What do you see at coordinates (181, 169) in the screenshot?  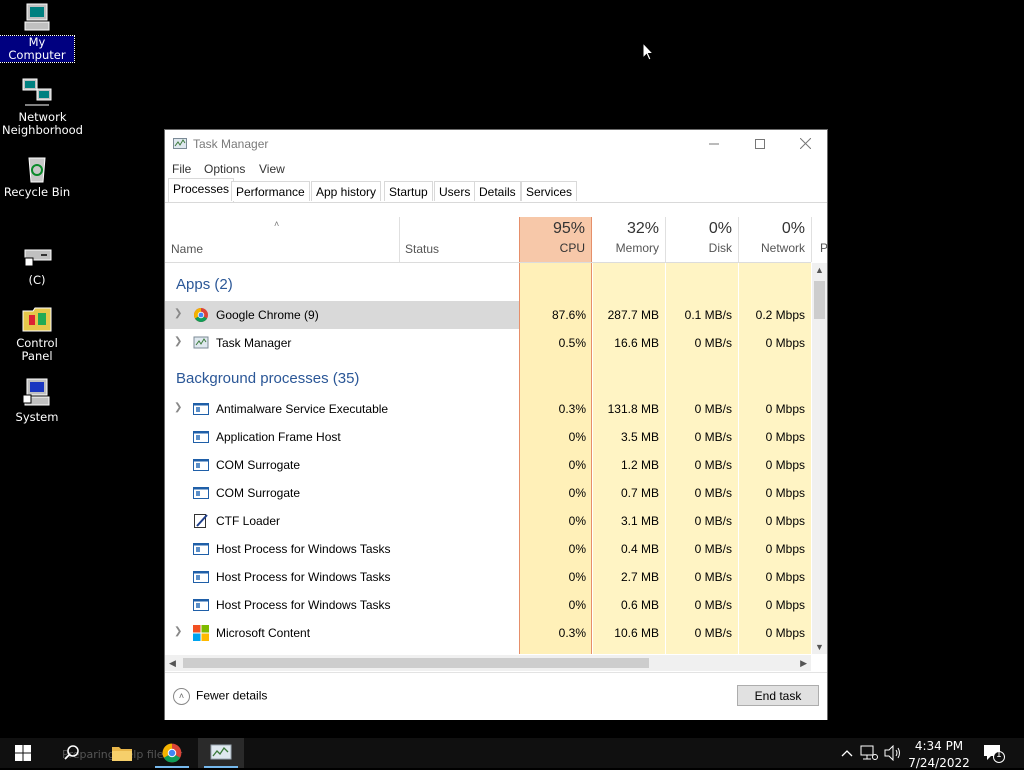 I see `menu-file: File` at bounding box center [181, 169].